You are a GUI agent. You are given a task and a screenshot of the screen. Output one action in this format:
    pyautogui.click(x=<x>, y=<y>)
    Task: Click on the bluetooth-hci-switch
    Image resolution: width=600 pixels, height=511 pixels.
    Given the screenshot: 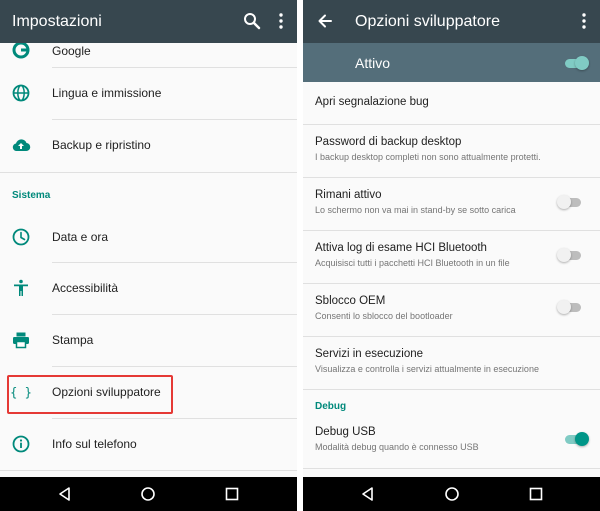 What is the action you would take?
    pyautogui.click(x=570, y=255)
    